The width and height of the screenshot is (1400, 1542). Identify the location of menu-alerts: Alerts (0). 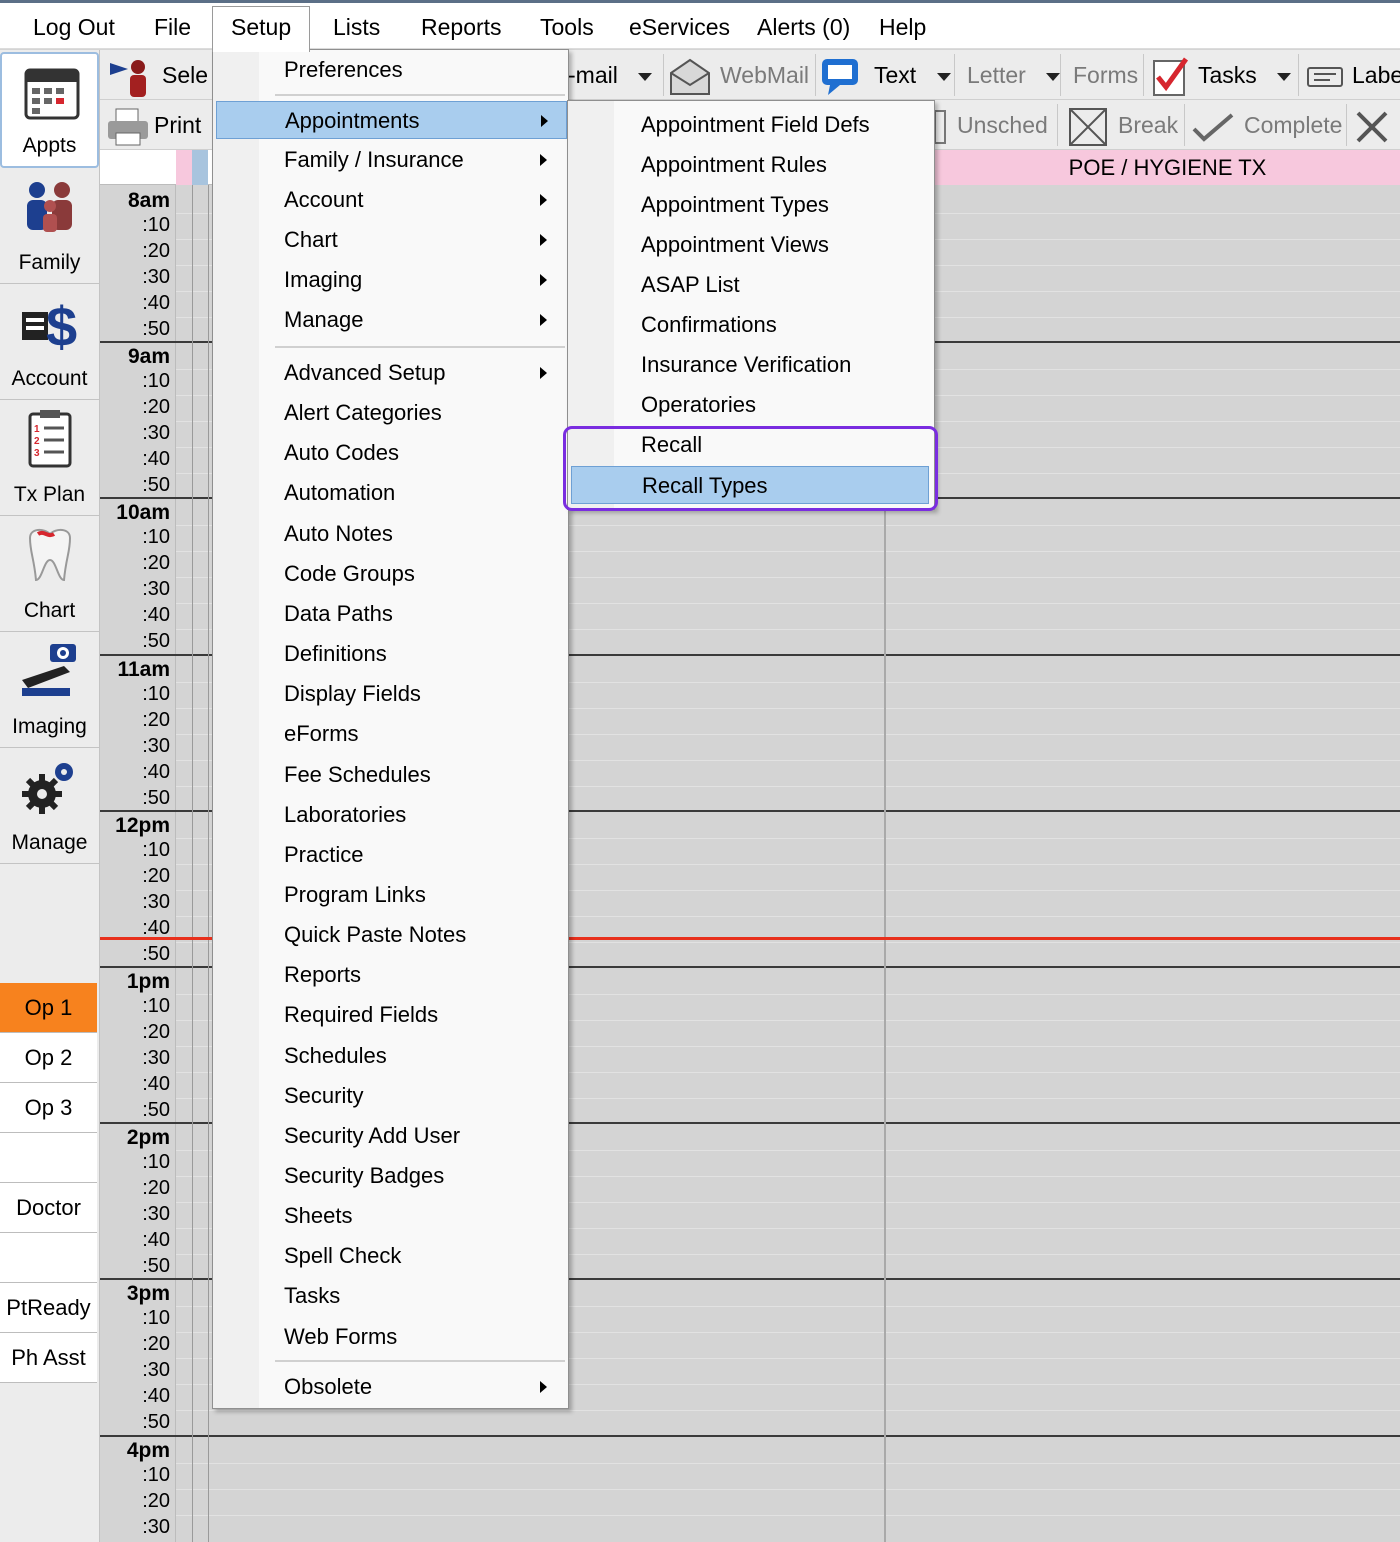
(803, 27).